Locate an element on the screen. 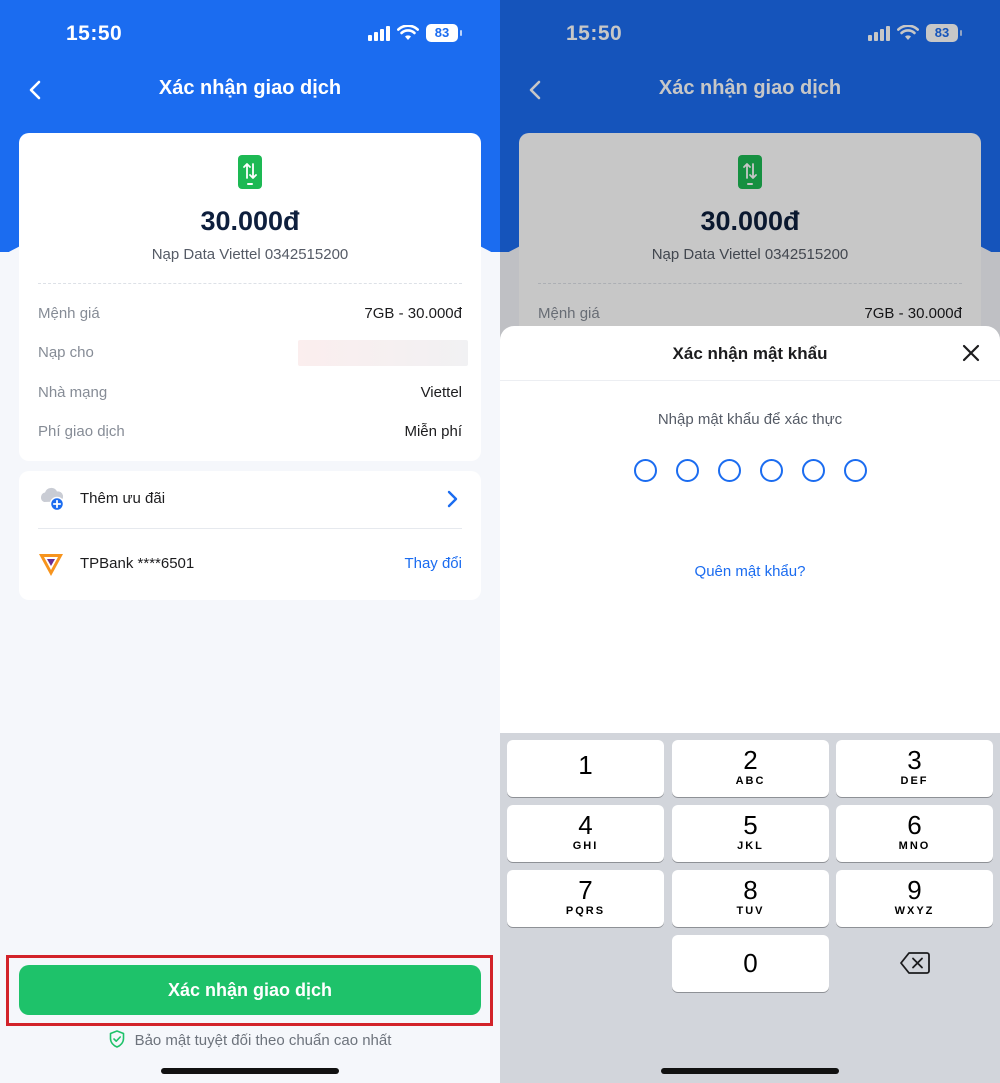 The height and width of the screenshot is (1083, 1000). backspace-icon is located at coordinates (914, 963).